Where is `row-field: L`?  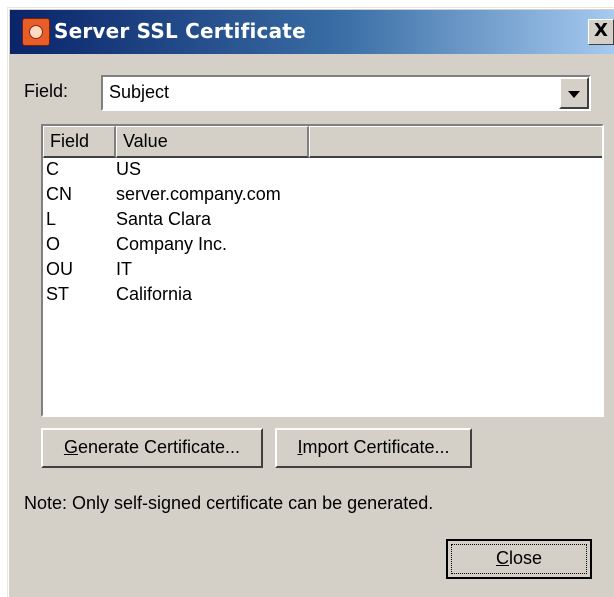 row-field: L is located at coordinates (51, 219).